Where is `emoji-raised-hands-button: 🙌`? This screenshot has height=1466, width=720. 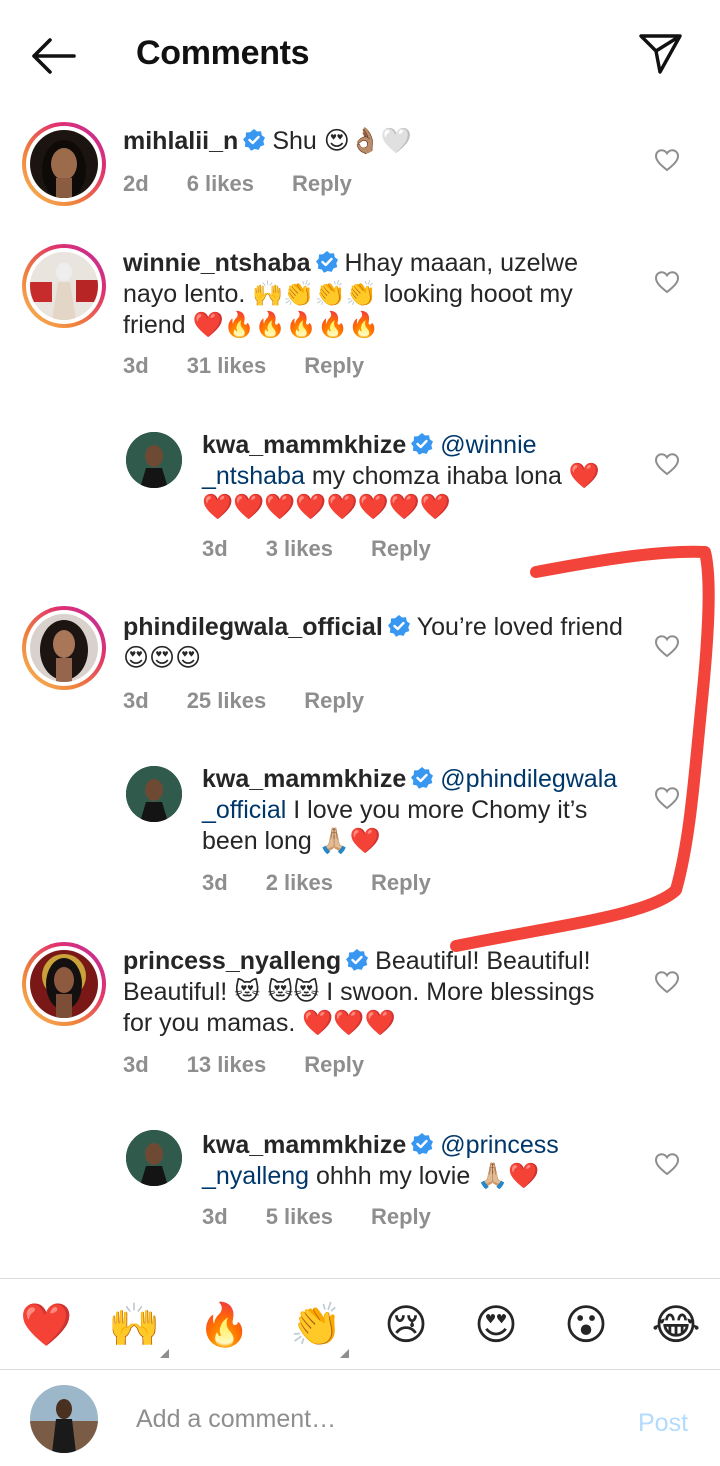 emoji-raised-hands-button: 🙌 is located at coordinates (134, 1325).